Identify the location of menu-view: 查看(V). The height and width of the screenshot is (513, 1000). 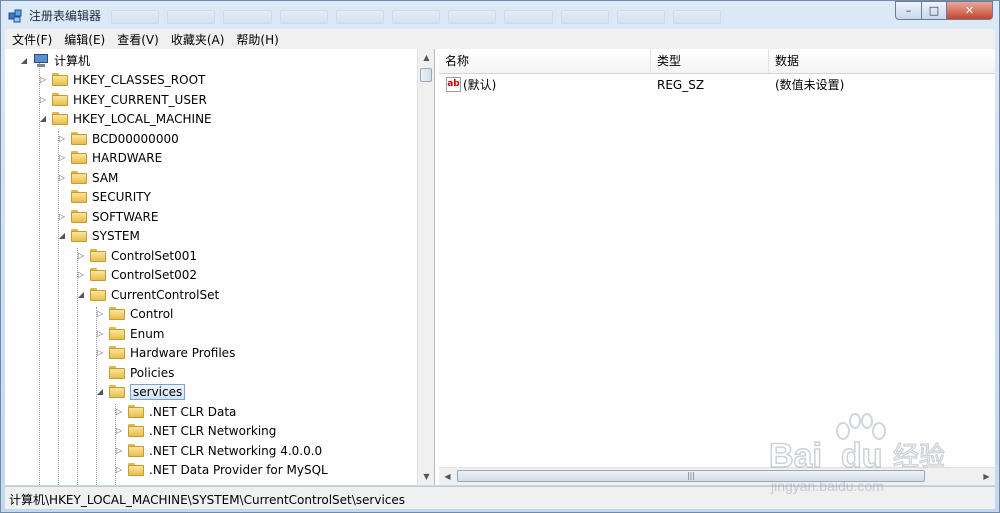
(138, 39).